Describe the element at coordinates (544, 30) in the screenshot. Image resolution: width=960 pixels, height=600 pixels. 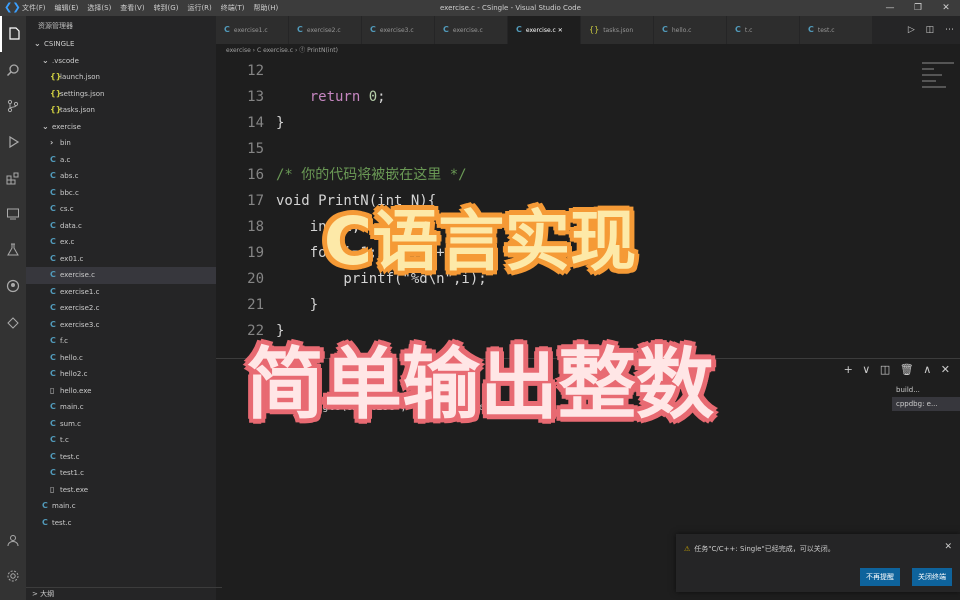
I see `editor-tab: Cexercise.c ✕` at that location.